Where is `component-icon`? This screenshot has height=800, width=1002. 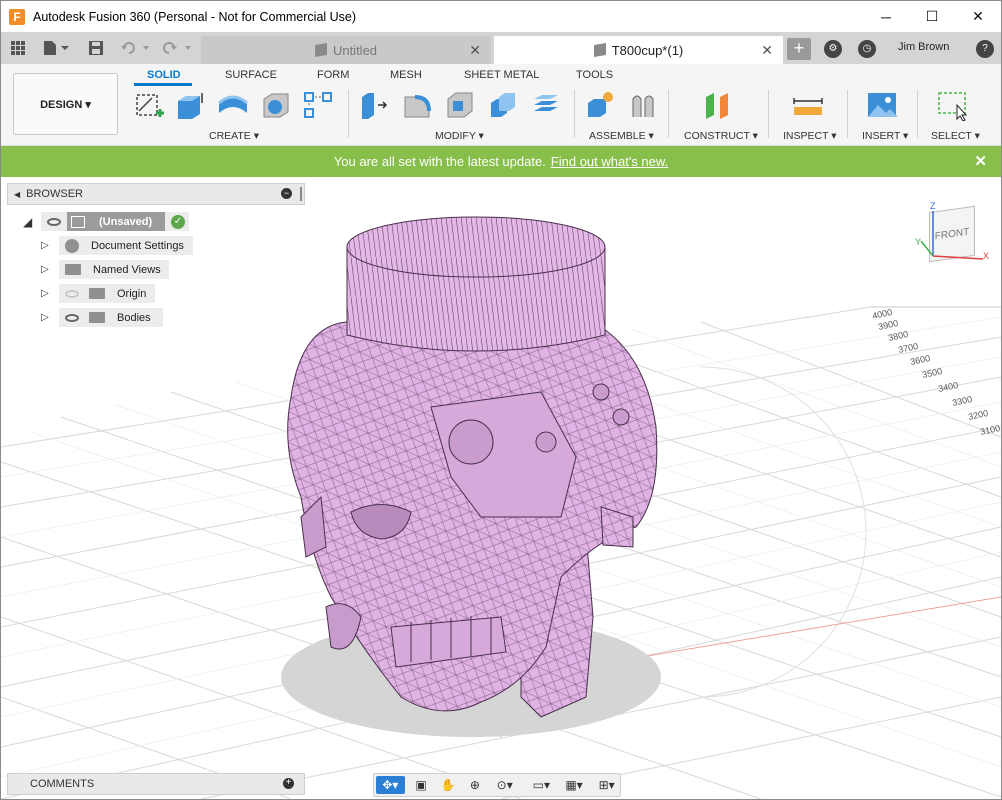
component-icon is located at coordinates (78, 221).